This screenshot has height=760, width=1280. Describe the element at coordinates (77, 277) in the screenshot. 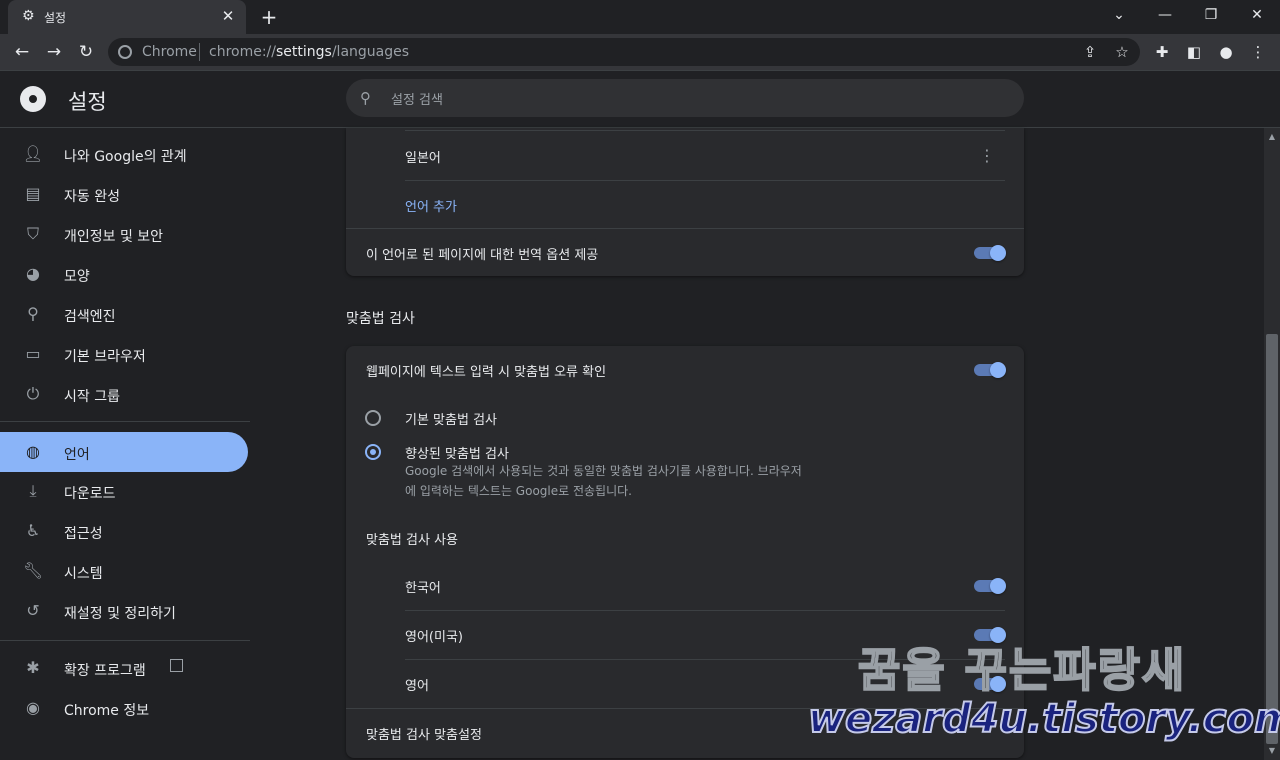

I see `sidebar-item-label: 모양` at that location.